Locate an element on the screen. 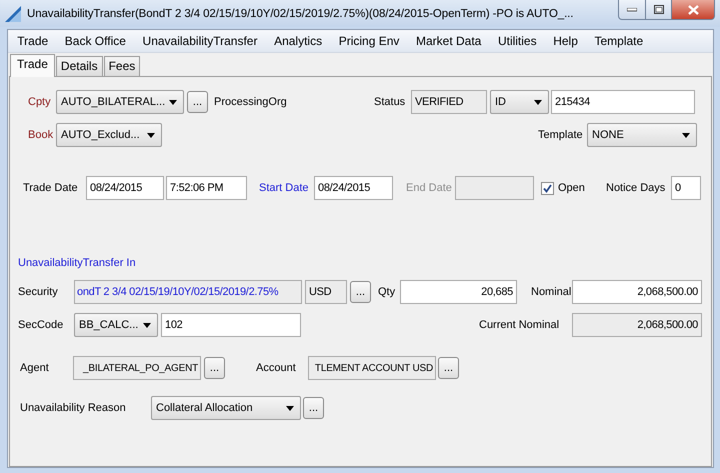 The height and width of the screenshot is (473, 720). menu-item: Utilities is located at coordinates (517, 41).